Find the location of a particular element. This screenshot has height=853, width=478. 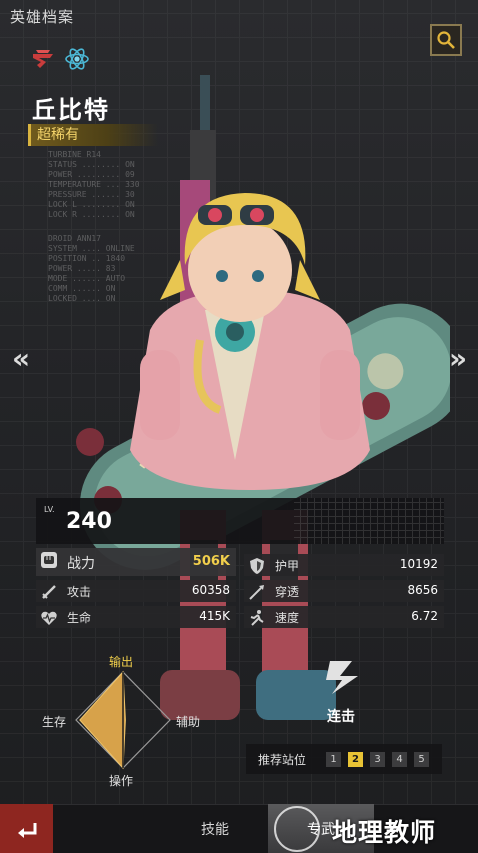

watermark-stamp is located at coordinates (297, 829).